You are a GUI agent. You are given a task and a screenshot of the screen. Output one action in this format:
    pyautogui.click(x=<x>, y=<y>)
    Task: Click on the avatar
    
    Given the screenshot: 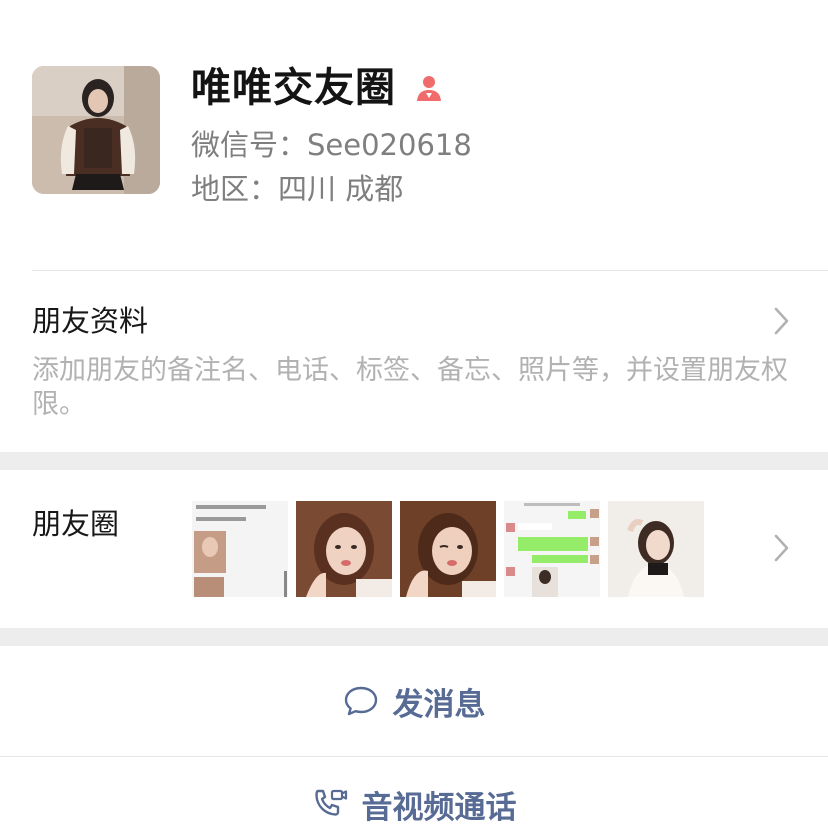 What is the action you would take?
    pyautogui.click(x=96, y=130)
    